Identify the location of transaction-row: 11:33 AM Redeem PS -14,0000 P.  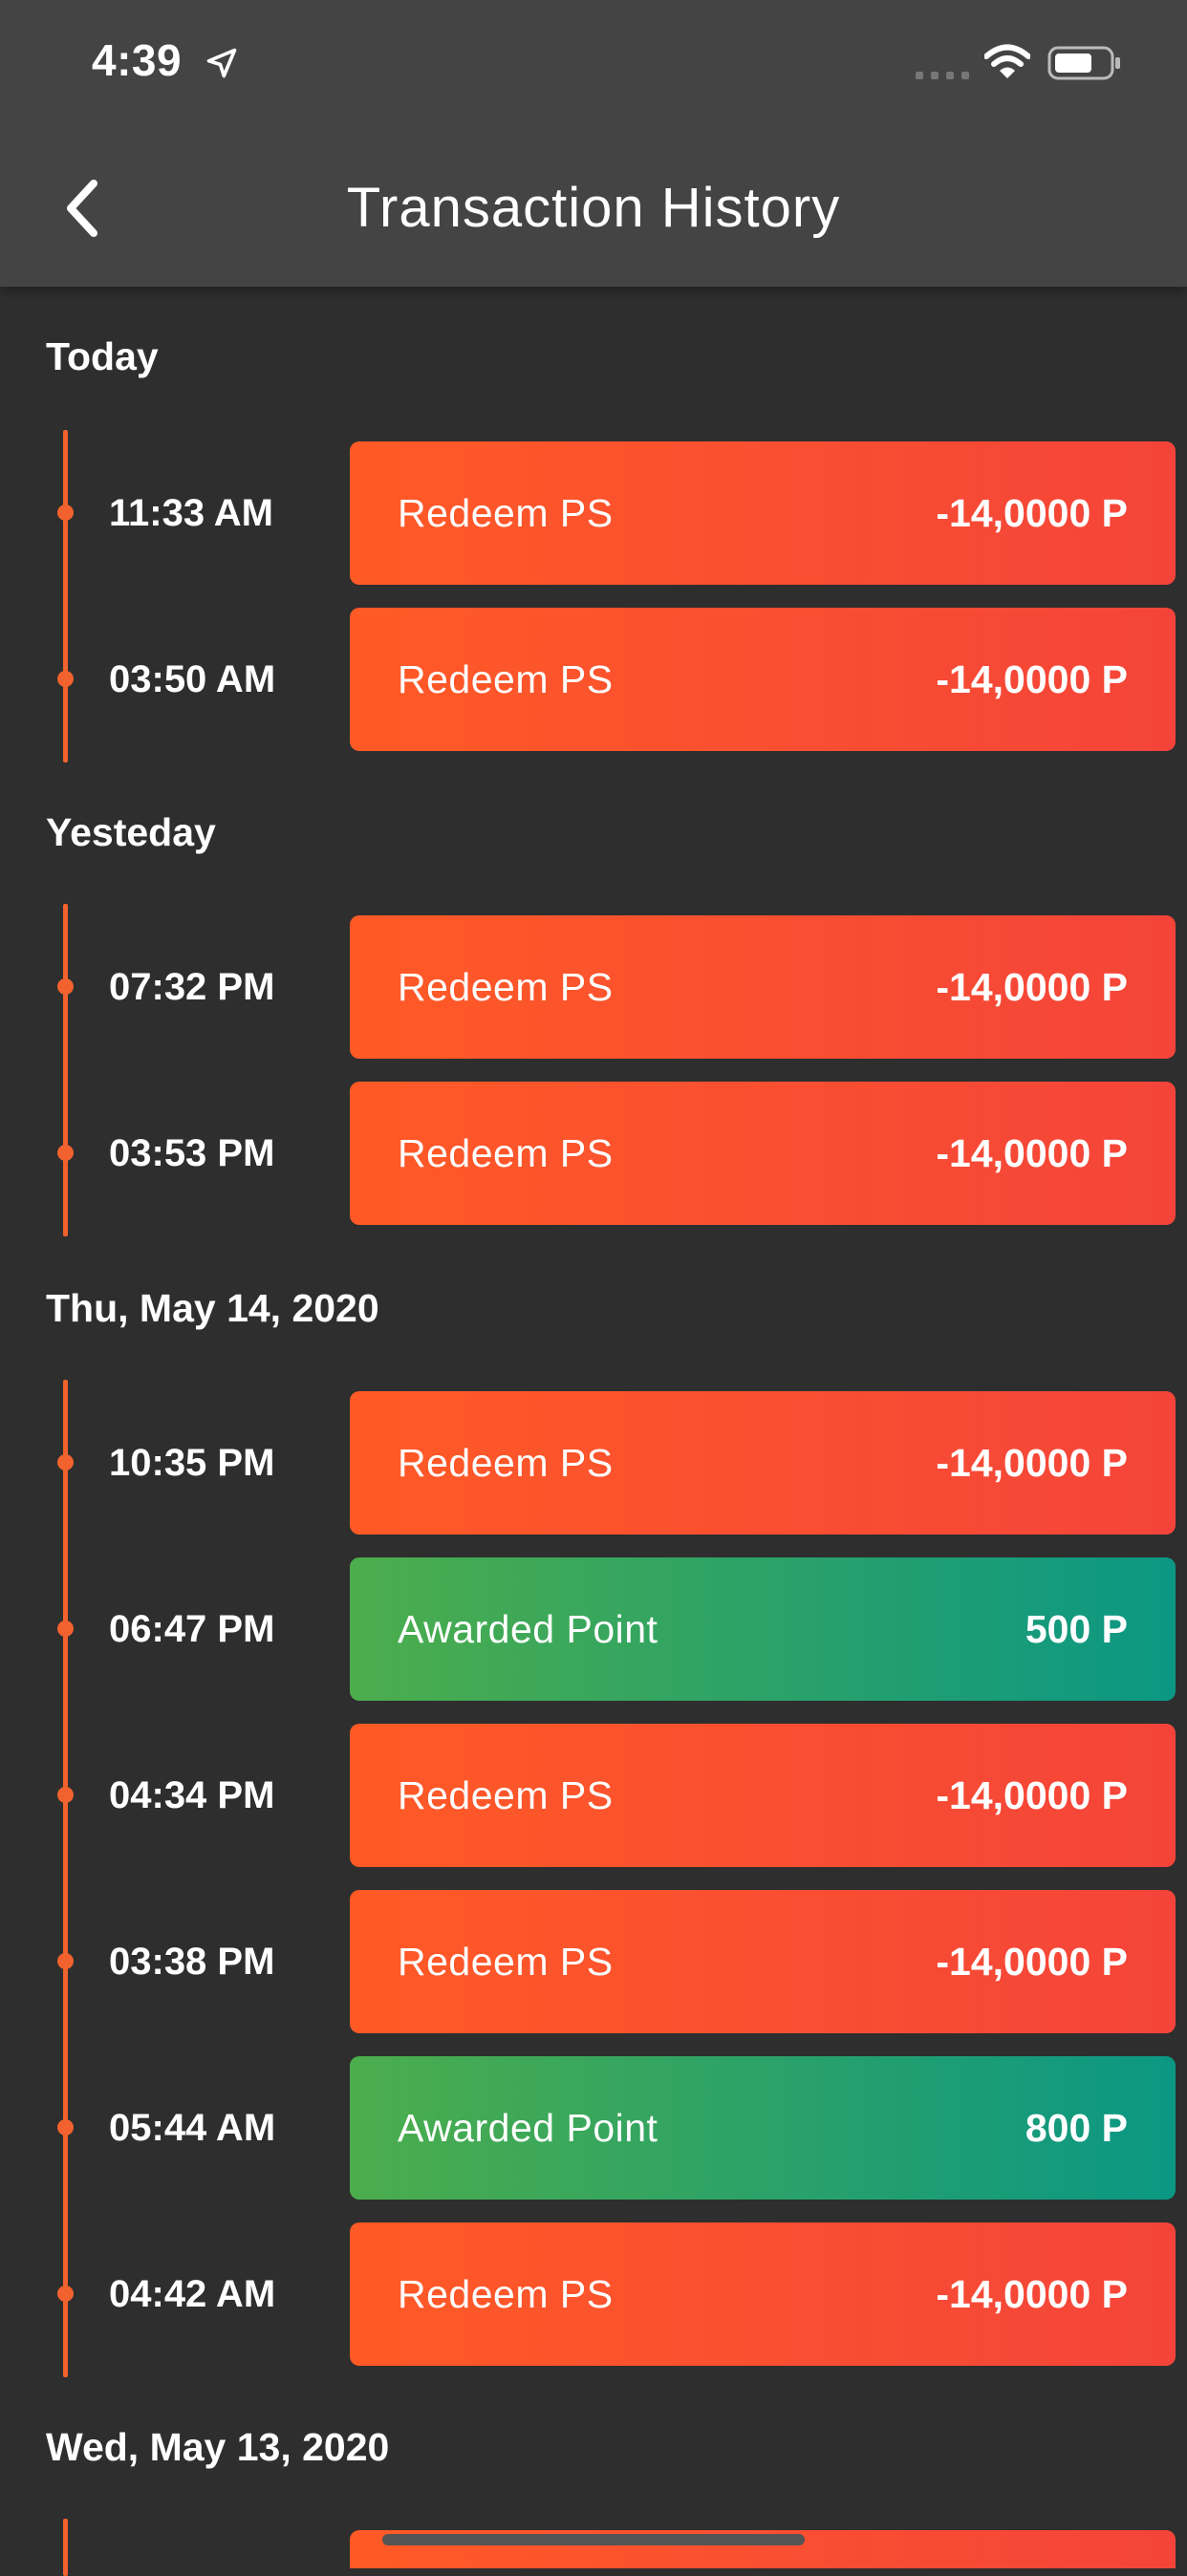
(593, 513).